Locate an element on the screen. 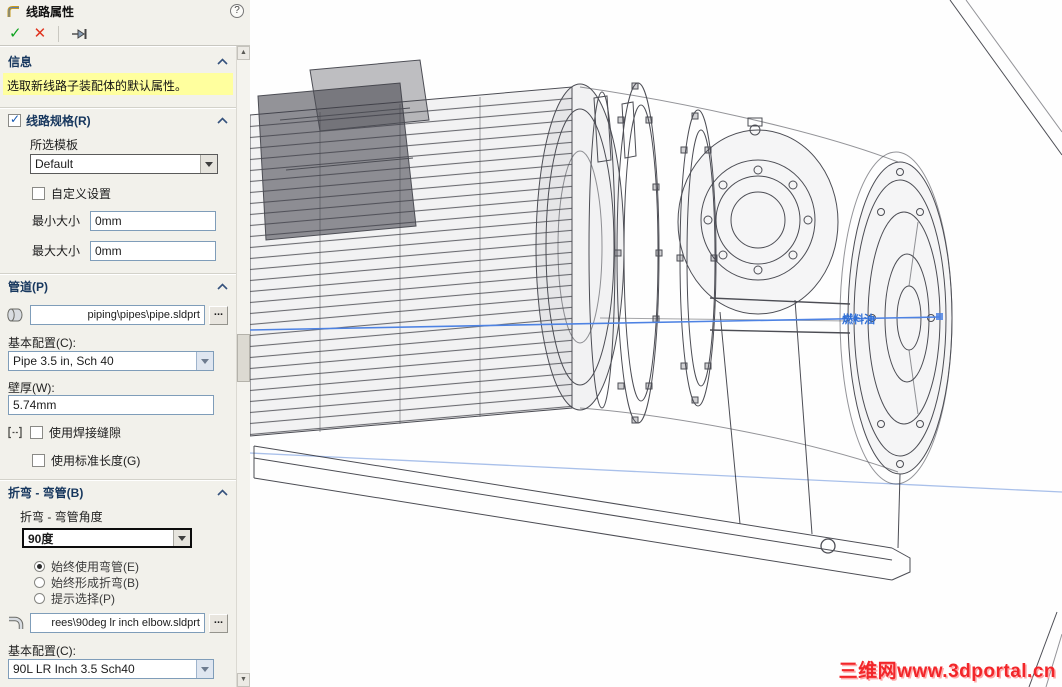 The height and width of the screenshot is (687, 1062). watermark: 三维网www.3dportal.cn is located at coordinates (947, 671).